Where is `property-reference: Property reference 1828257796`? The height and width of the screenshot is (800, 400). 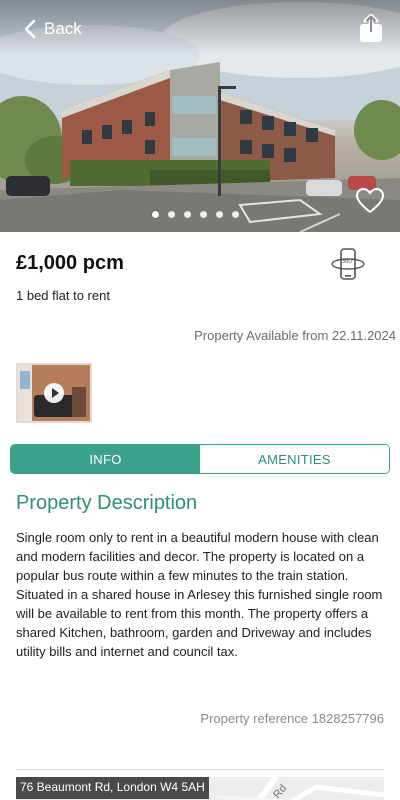
property-reference: Property reference 1828257796 is located at coordinates (292, 718).